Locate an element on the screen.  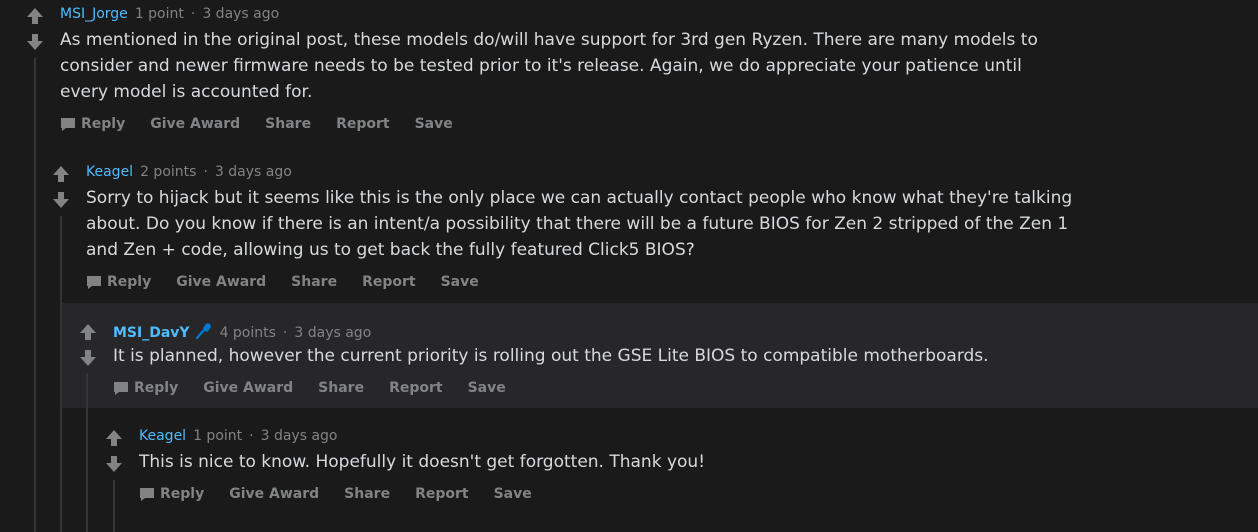
comment-meta: Keagel 1 point · 3 days ago is located at coordinates (238, 436).